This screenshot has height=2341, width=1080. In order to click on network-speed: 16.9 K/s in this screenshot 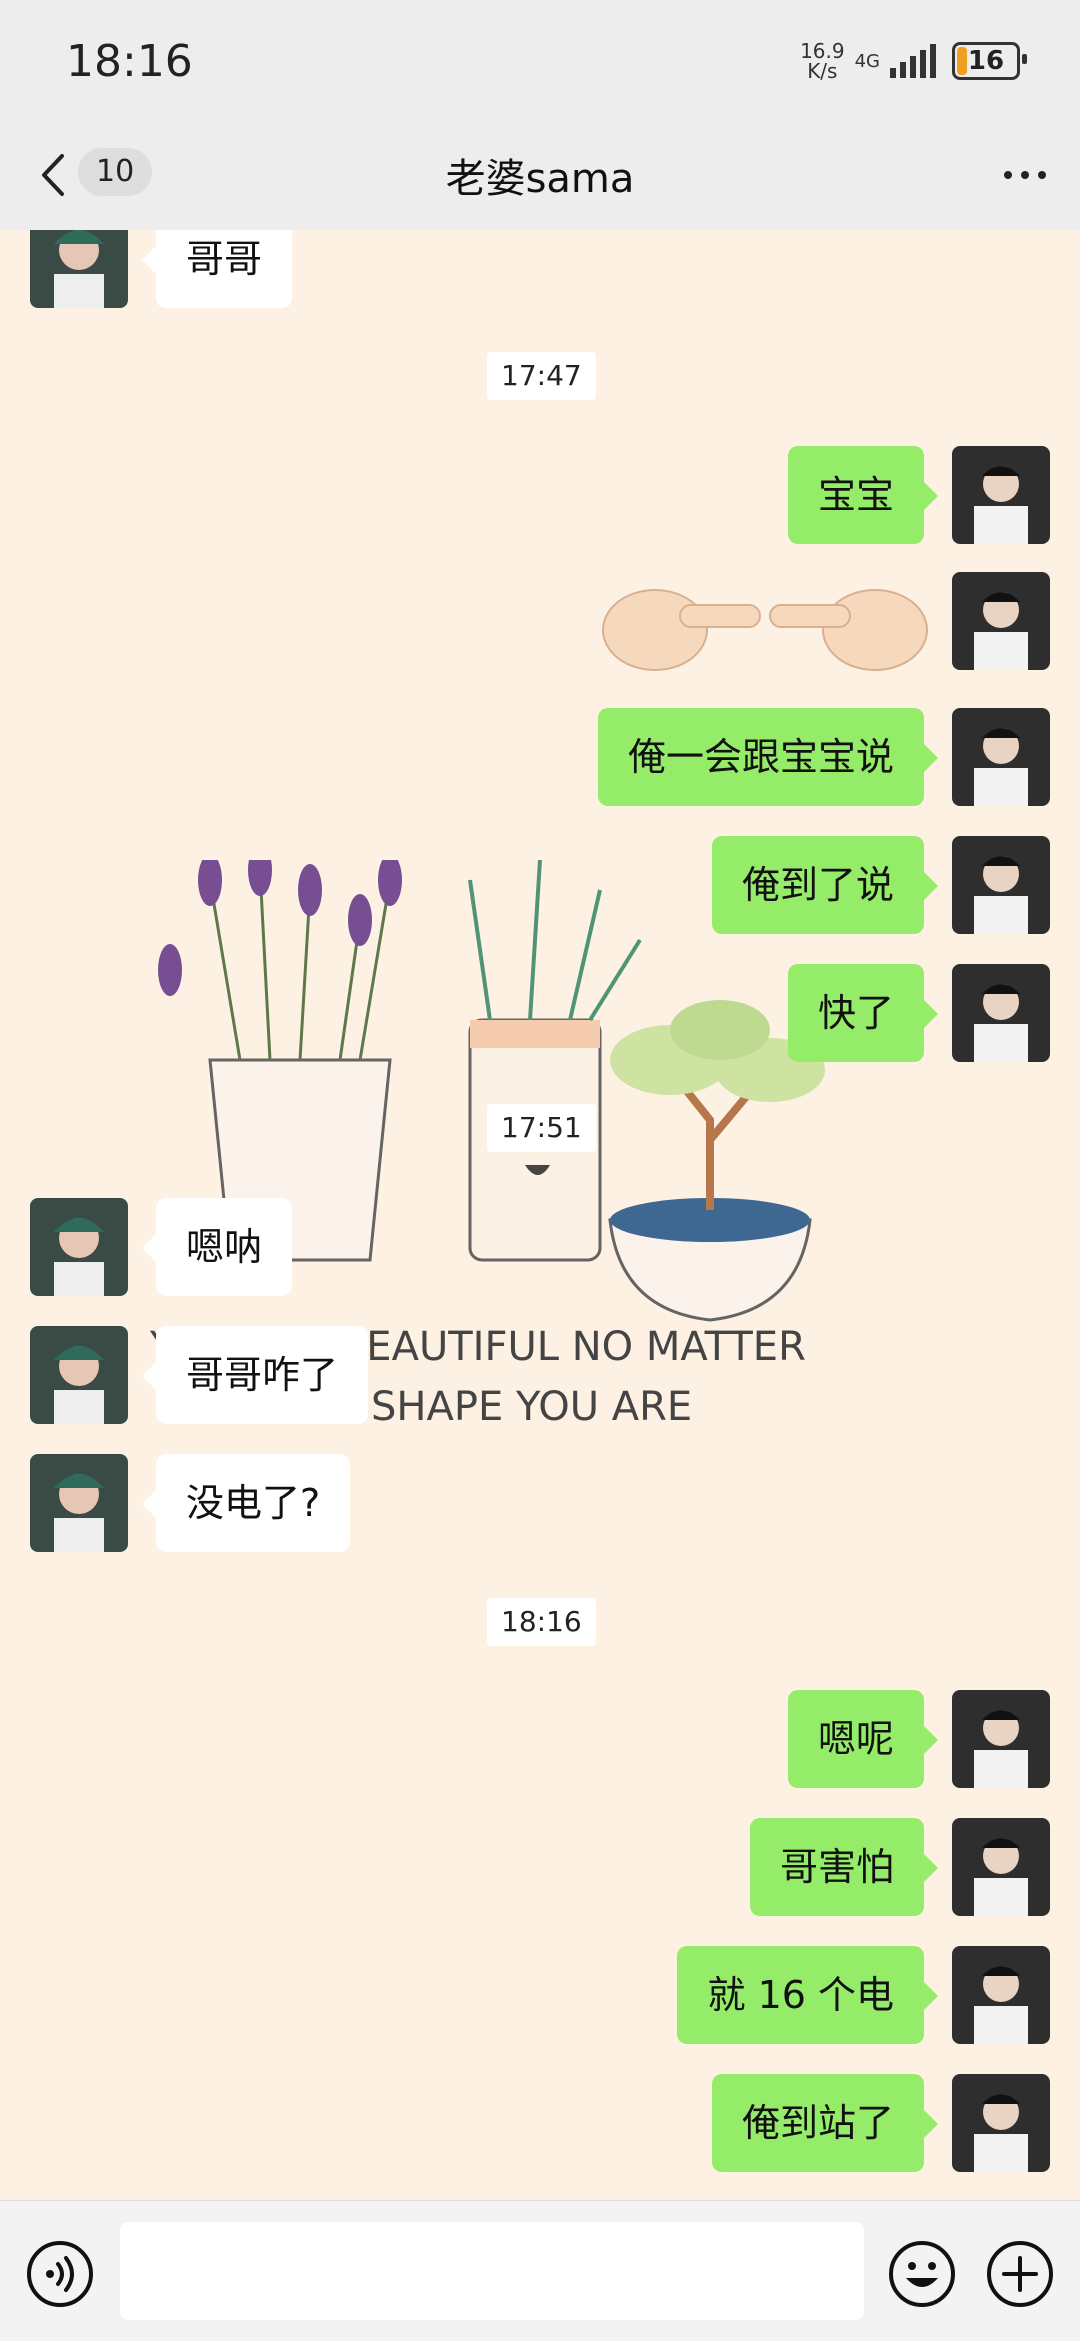, I will do `click(822, 61)`.